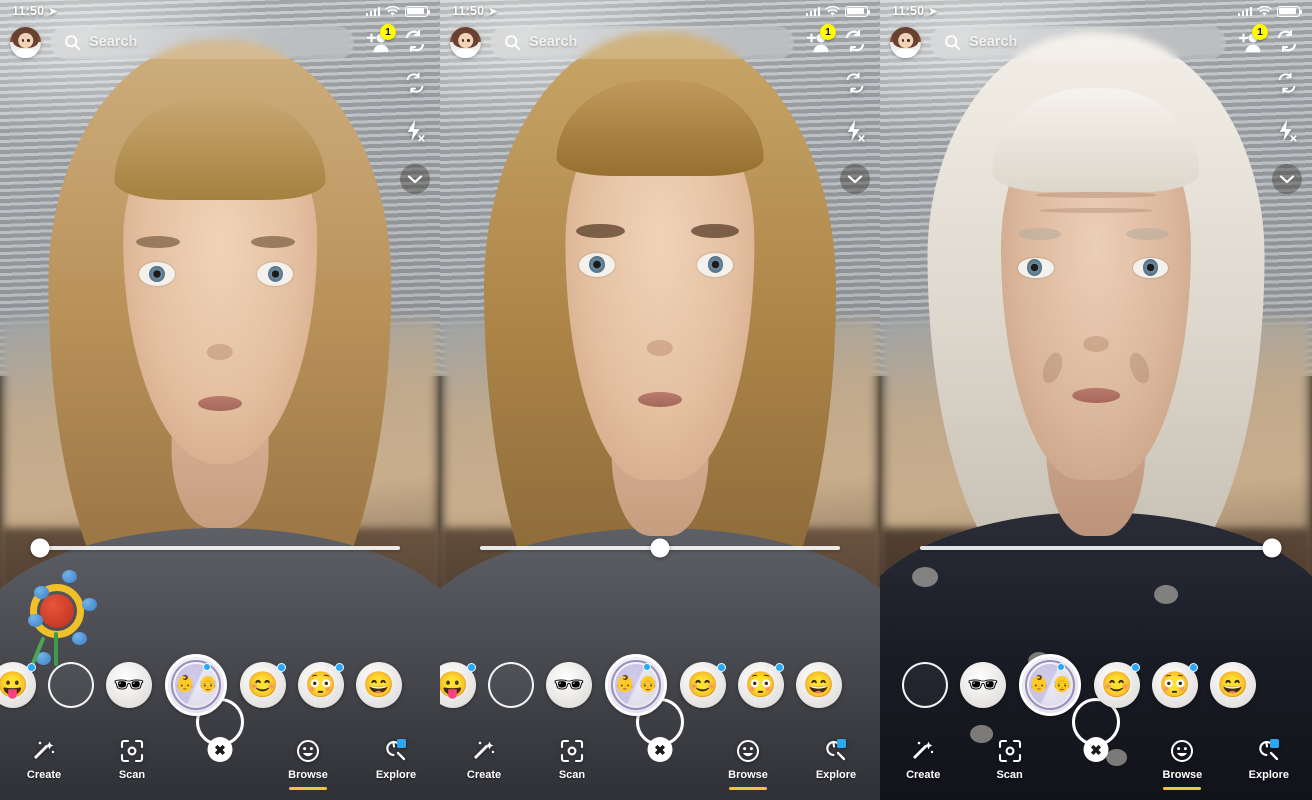 The height and width of the screenshot is (800, 1312). What do you see at coordinates (1039, 684) in the screenshot?
I see `lens-glyph-young: 👶` at bounding box center [1039, 684].